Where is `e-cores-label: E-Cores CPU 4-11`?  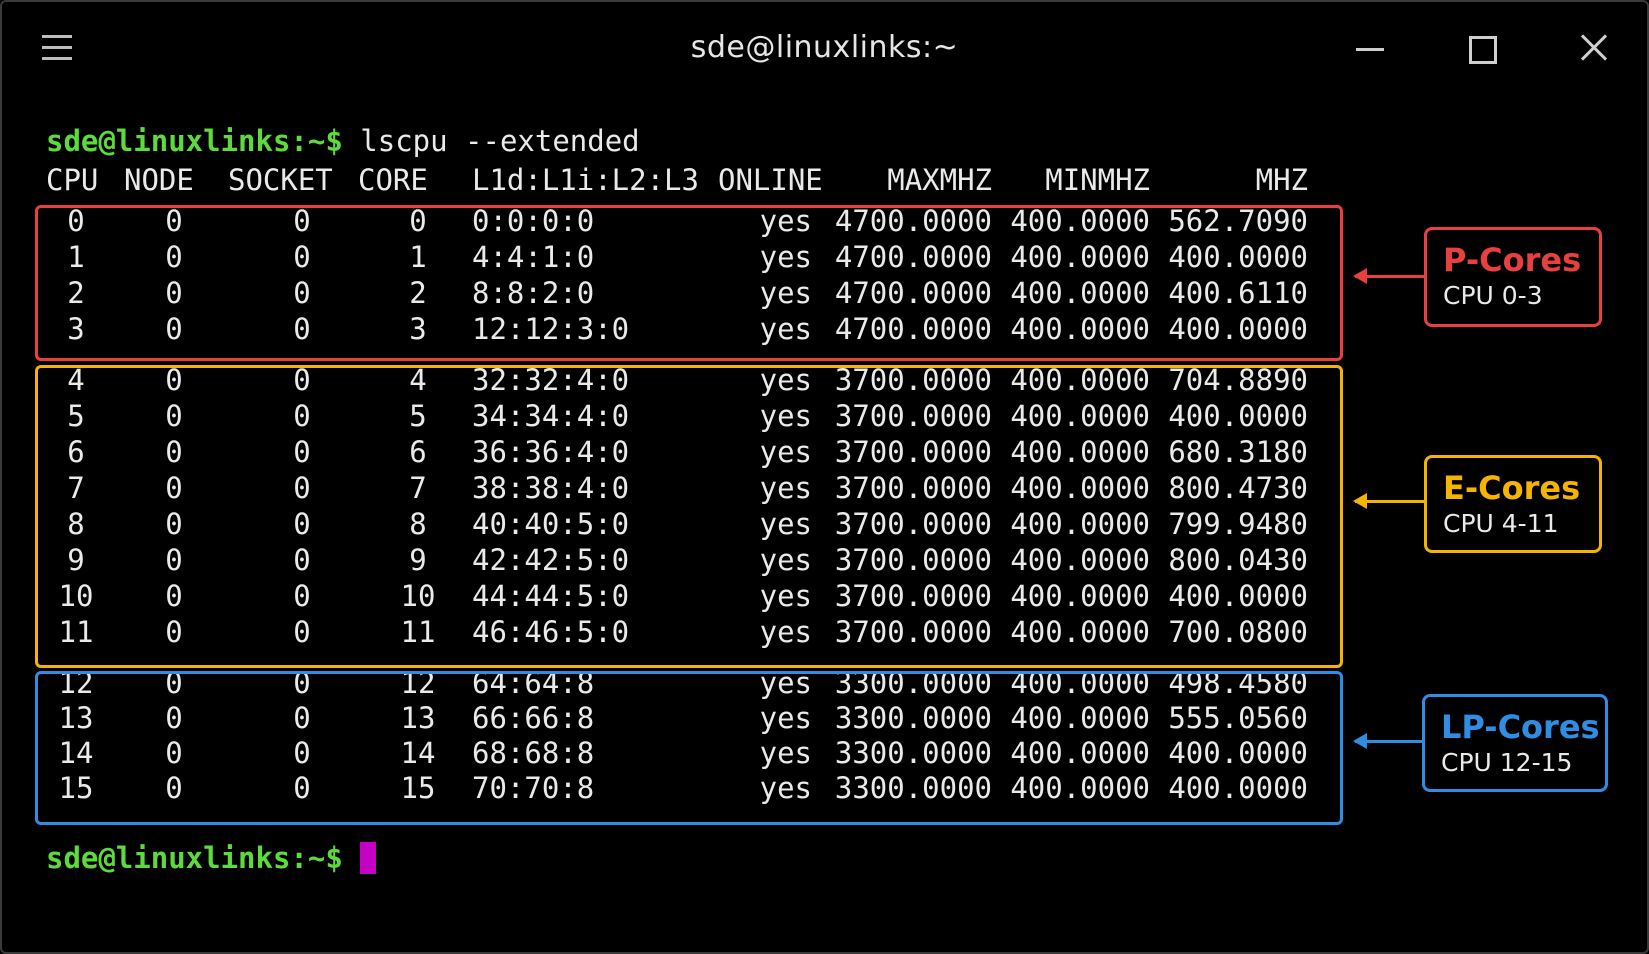 e-cores-label: E-Cores CPU 4-11 is located at coordinates (1513, 504).